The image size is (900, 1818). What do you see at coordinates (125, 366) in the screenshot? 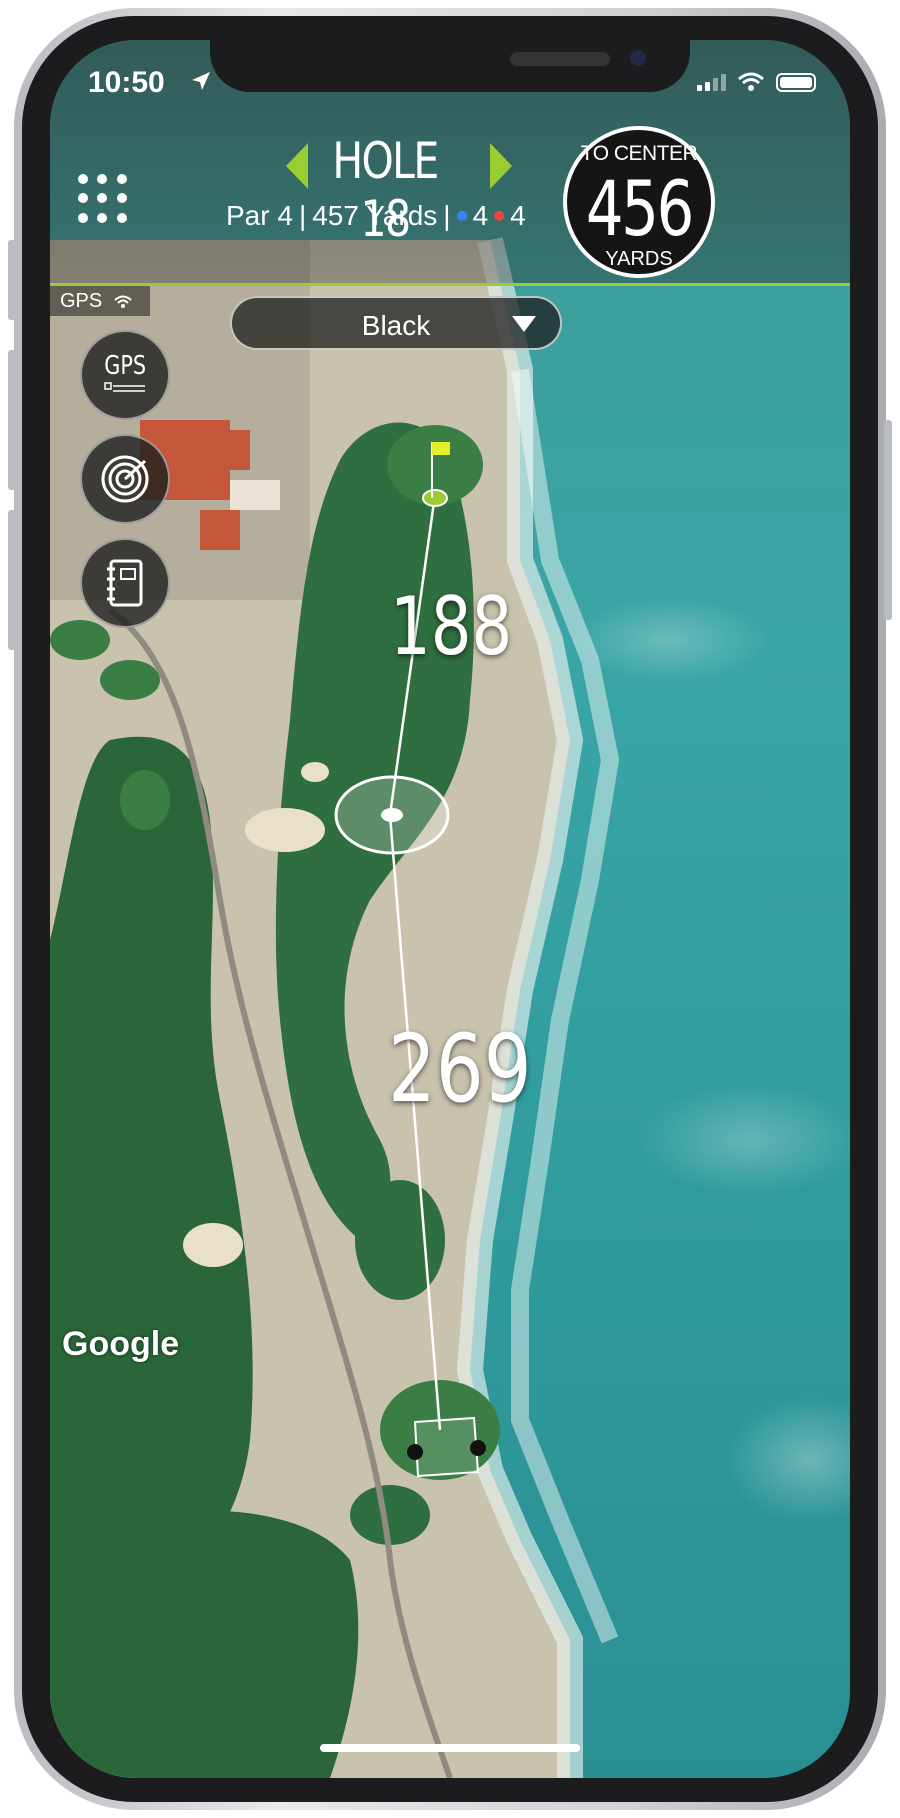
I see `gps-button-label: GPS` at bounding box center [125, 366].